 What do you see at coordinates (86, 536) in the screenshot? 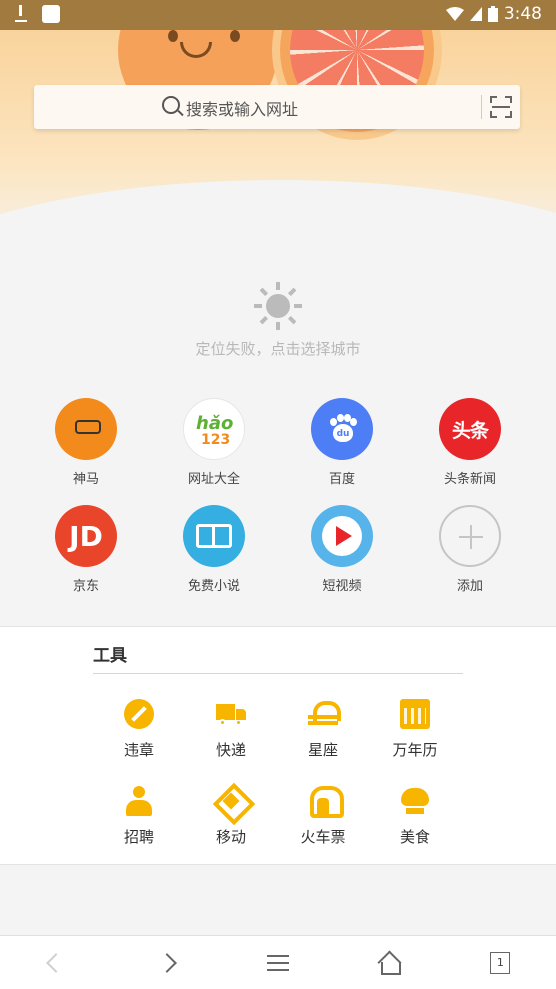
I see `jd-icon: JD` at bounding box center [86, 536].